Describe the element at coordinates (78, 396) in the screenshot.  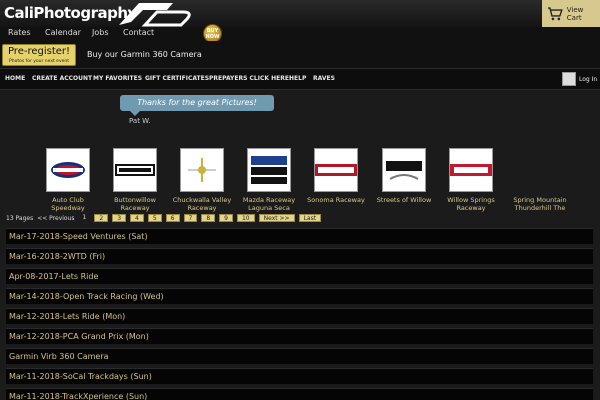
I see `event-list-label: Mar-11-2018-TrackXperience (Sun)` at that location.